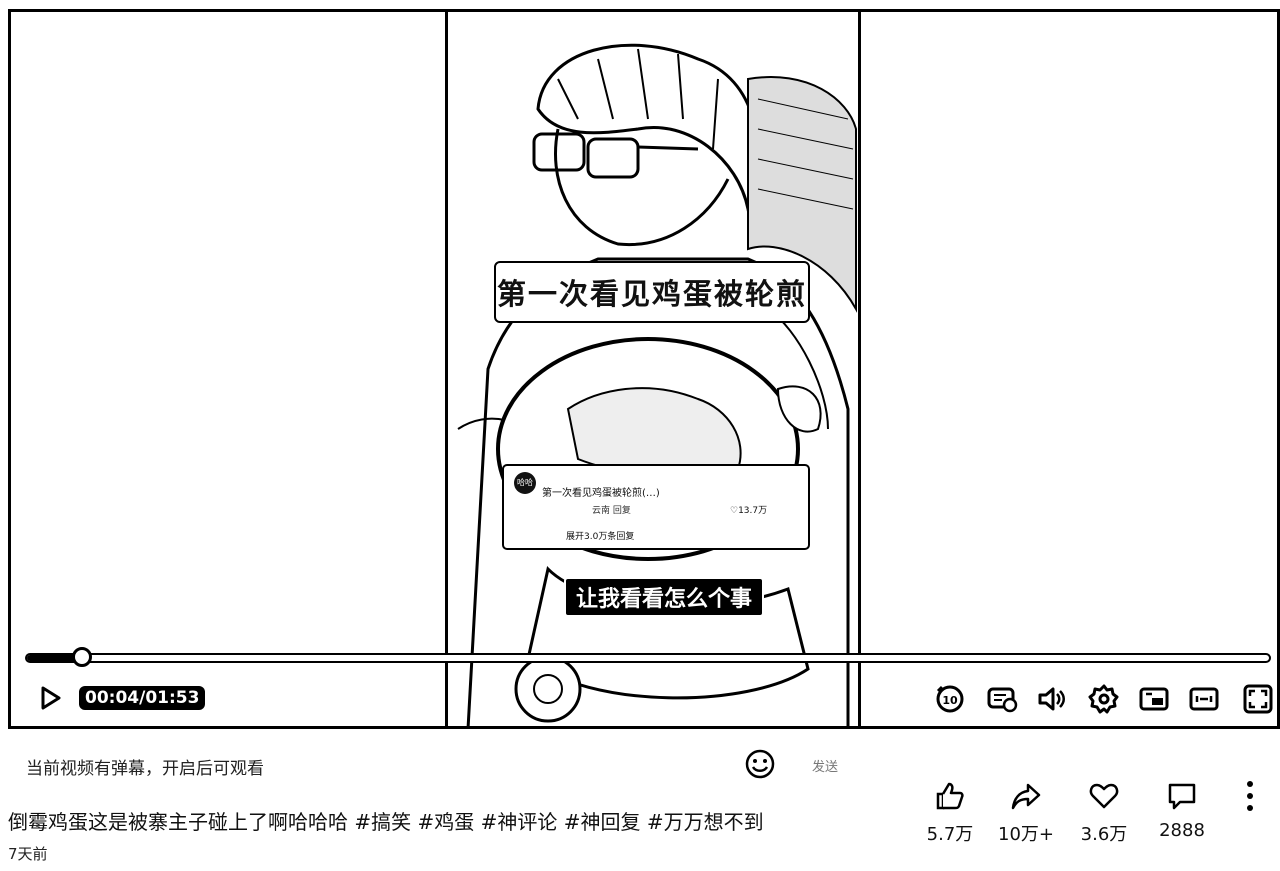 The width and height of the screenshot is (1280, 871). What do you see at coordinates (1026, 796) in the screenshot?
I see `share-arrow-icon` at bounding box center [1026, 796].